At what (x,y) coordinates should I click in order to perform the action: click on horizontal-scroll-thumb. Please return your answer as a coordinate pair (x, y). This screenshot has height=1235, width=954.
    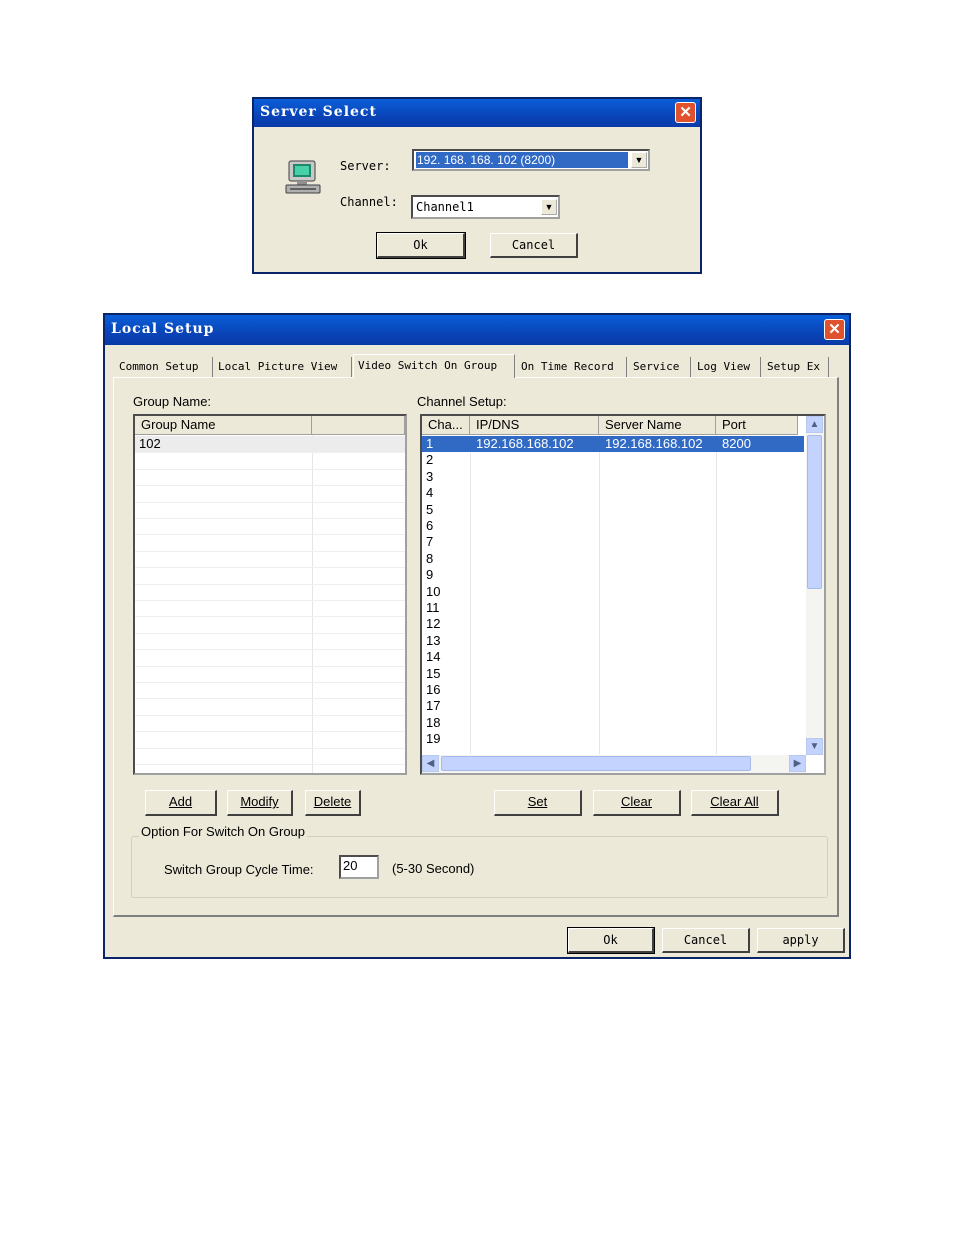
    Looking at the image, I should click on (596, 763).